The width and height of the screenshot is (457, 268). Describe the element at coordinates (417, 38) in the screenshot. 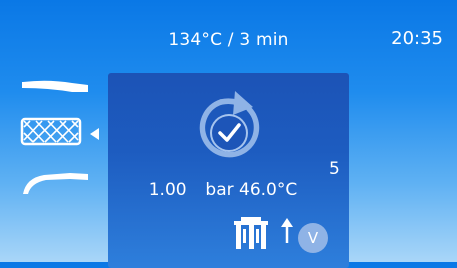

I see `clock: 20:35` at that location.